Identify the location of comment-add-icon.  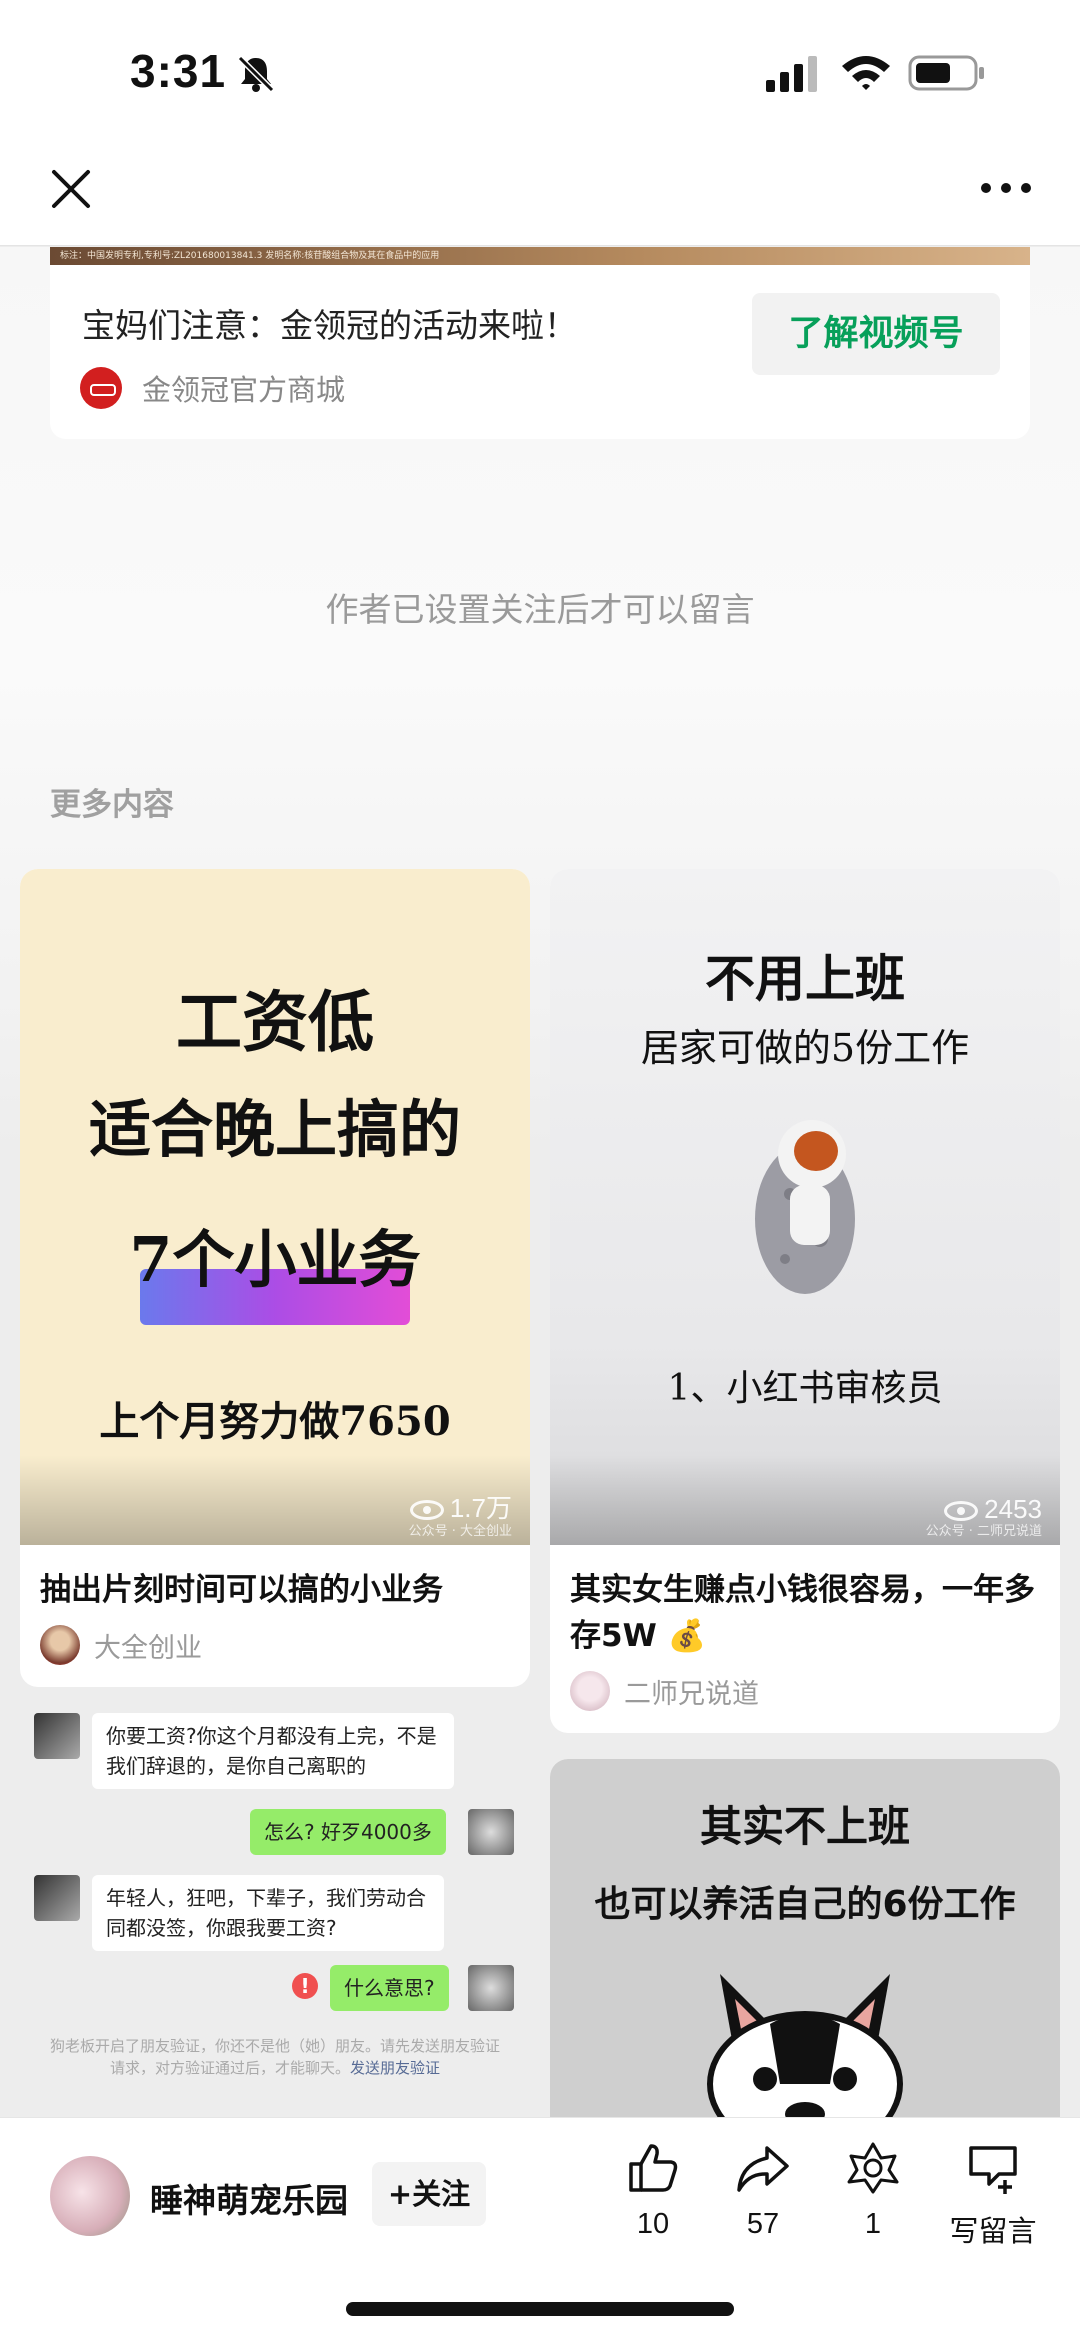
(993, 2170).